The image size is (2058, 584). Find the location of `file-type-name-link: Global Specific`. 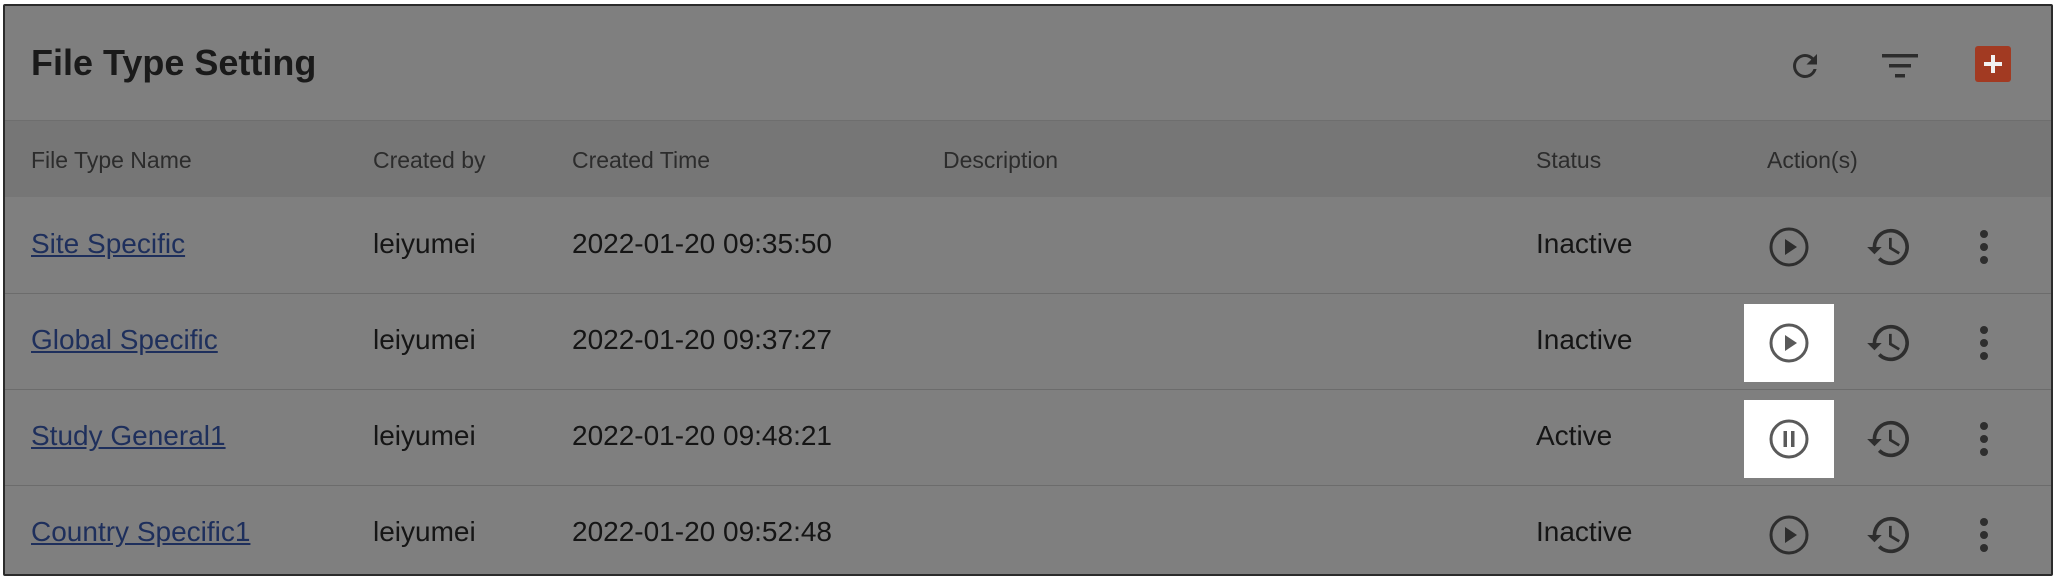

file-type-name-link: Global Specific is located at coordinates (124, 340).